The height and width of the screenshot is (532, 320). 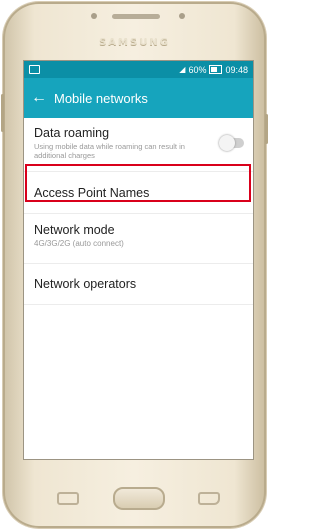 I want to click on recent-apps-key, so click(x=68, y=498).